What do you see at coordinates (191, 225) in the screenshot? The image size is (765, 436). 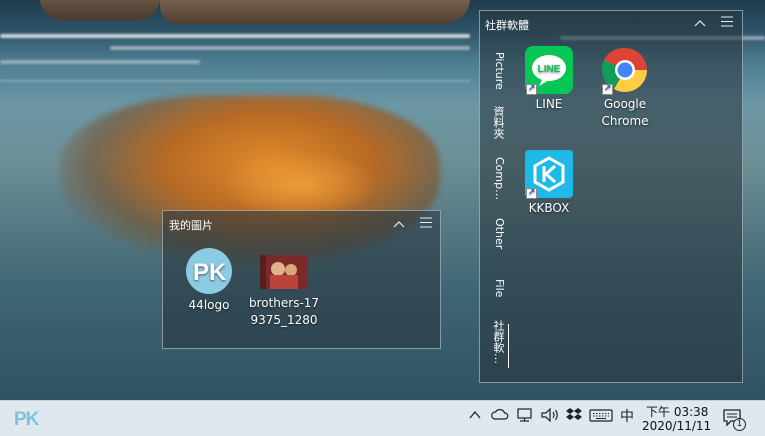 I see `fence-title: 我的圖片` at bounding box center [191, 225].